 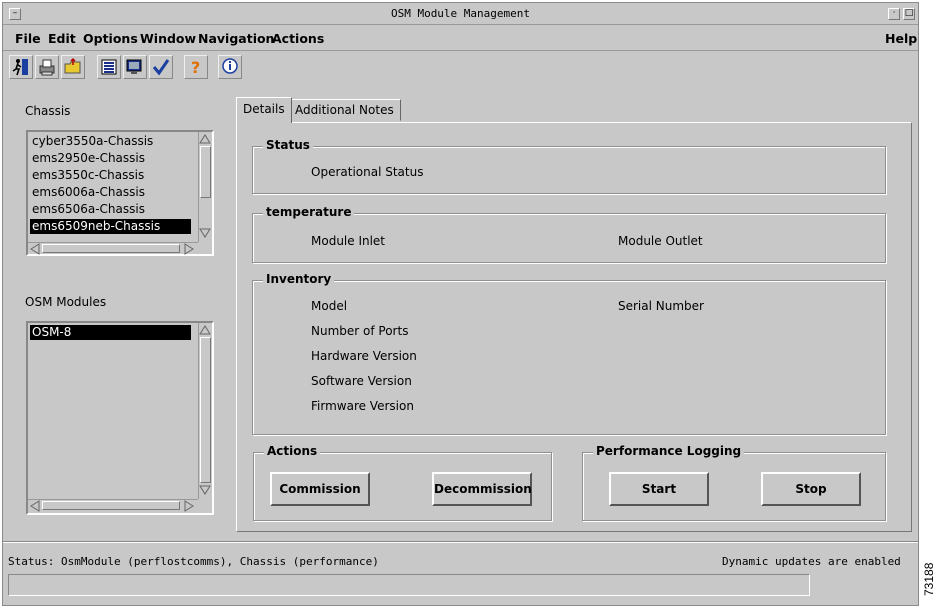 I want to click on module-outlet-label: Module Outlet, so click(x=660, y=241).